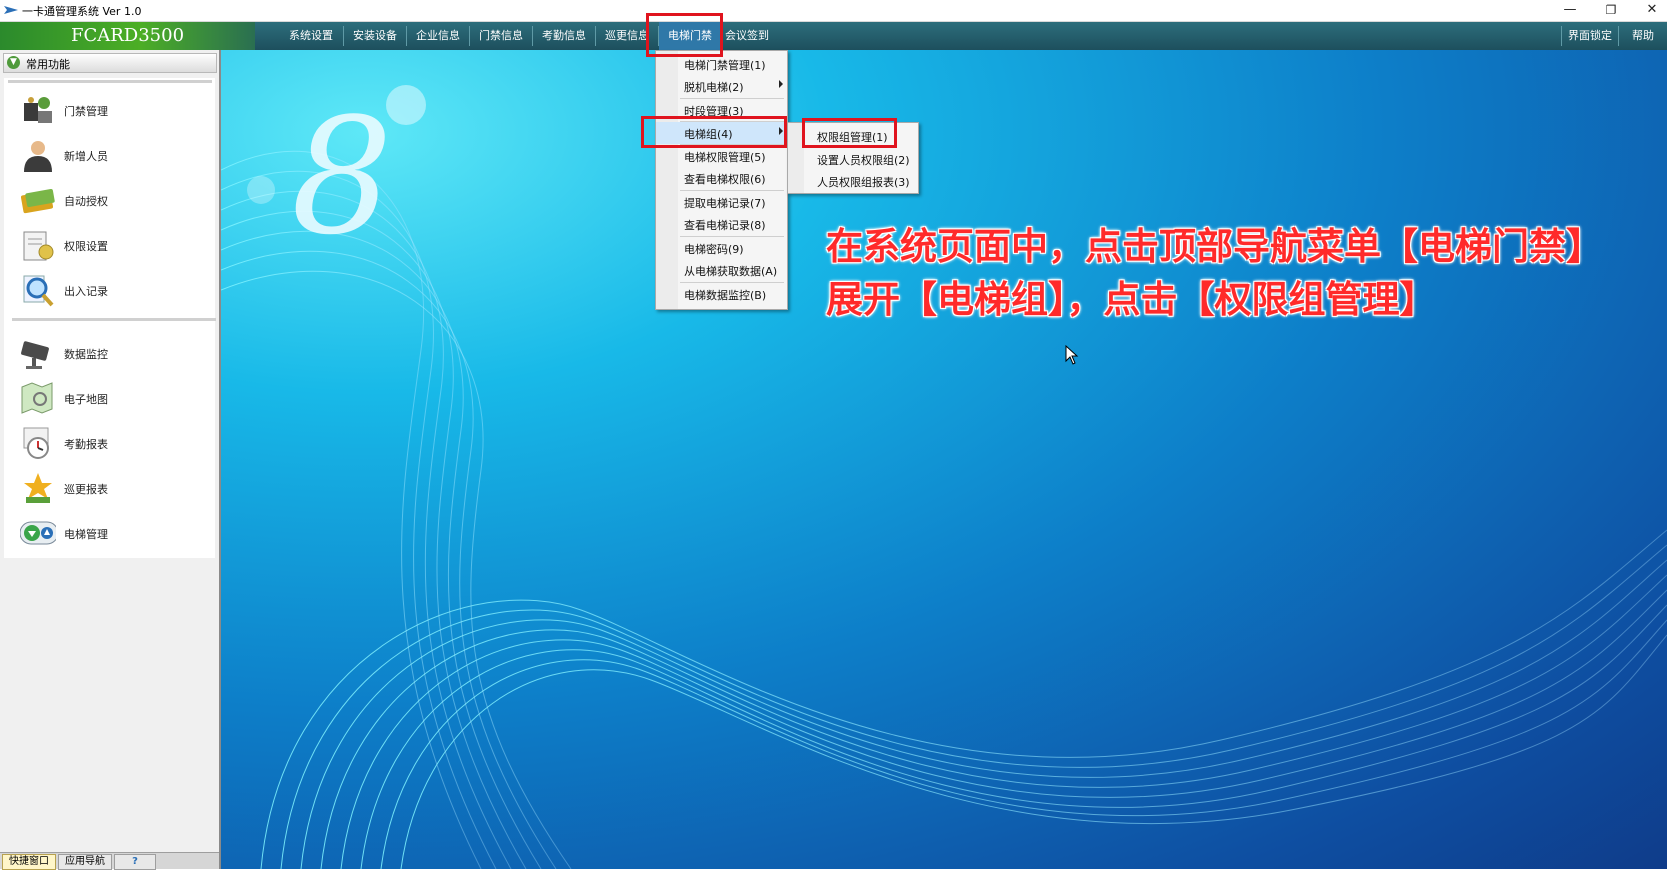 The height and width of the screenshot is (870, 1667). Describe the element at coordinates (86, 291) in the screenshot. I see `shortcut-label: 出入记录` at that location.